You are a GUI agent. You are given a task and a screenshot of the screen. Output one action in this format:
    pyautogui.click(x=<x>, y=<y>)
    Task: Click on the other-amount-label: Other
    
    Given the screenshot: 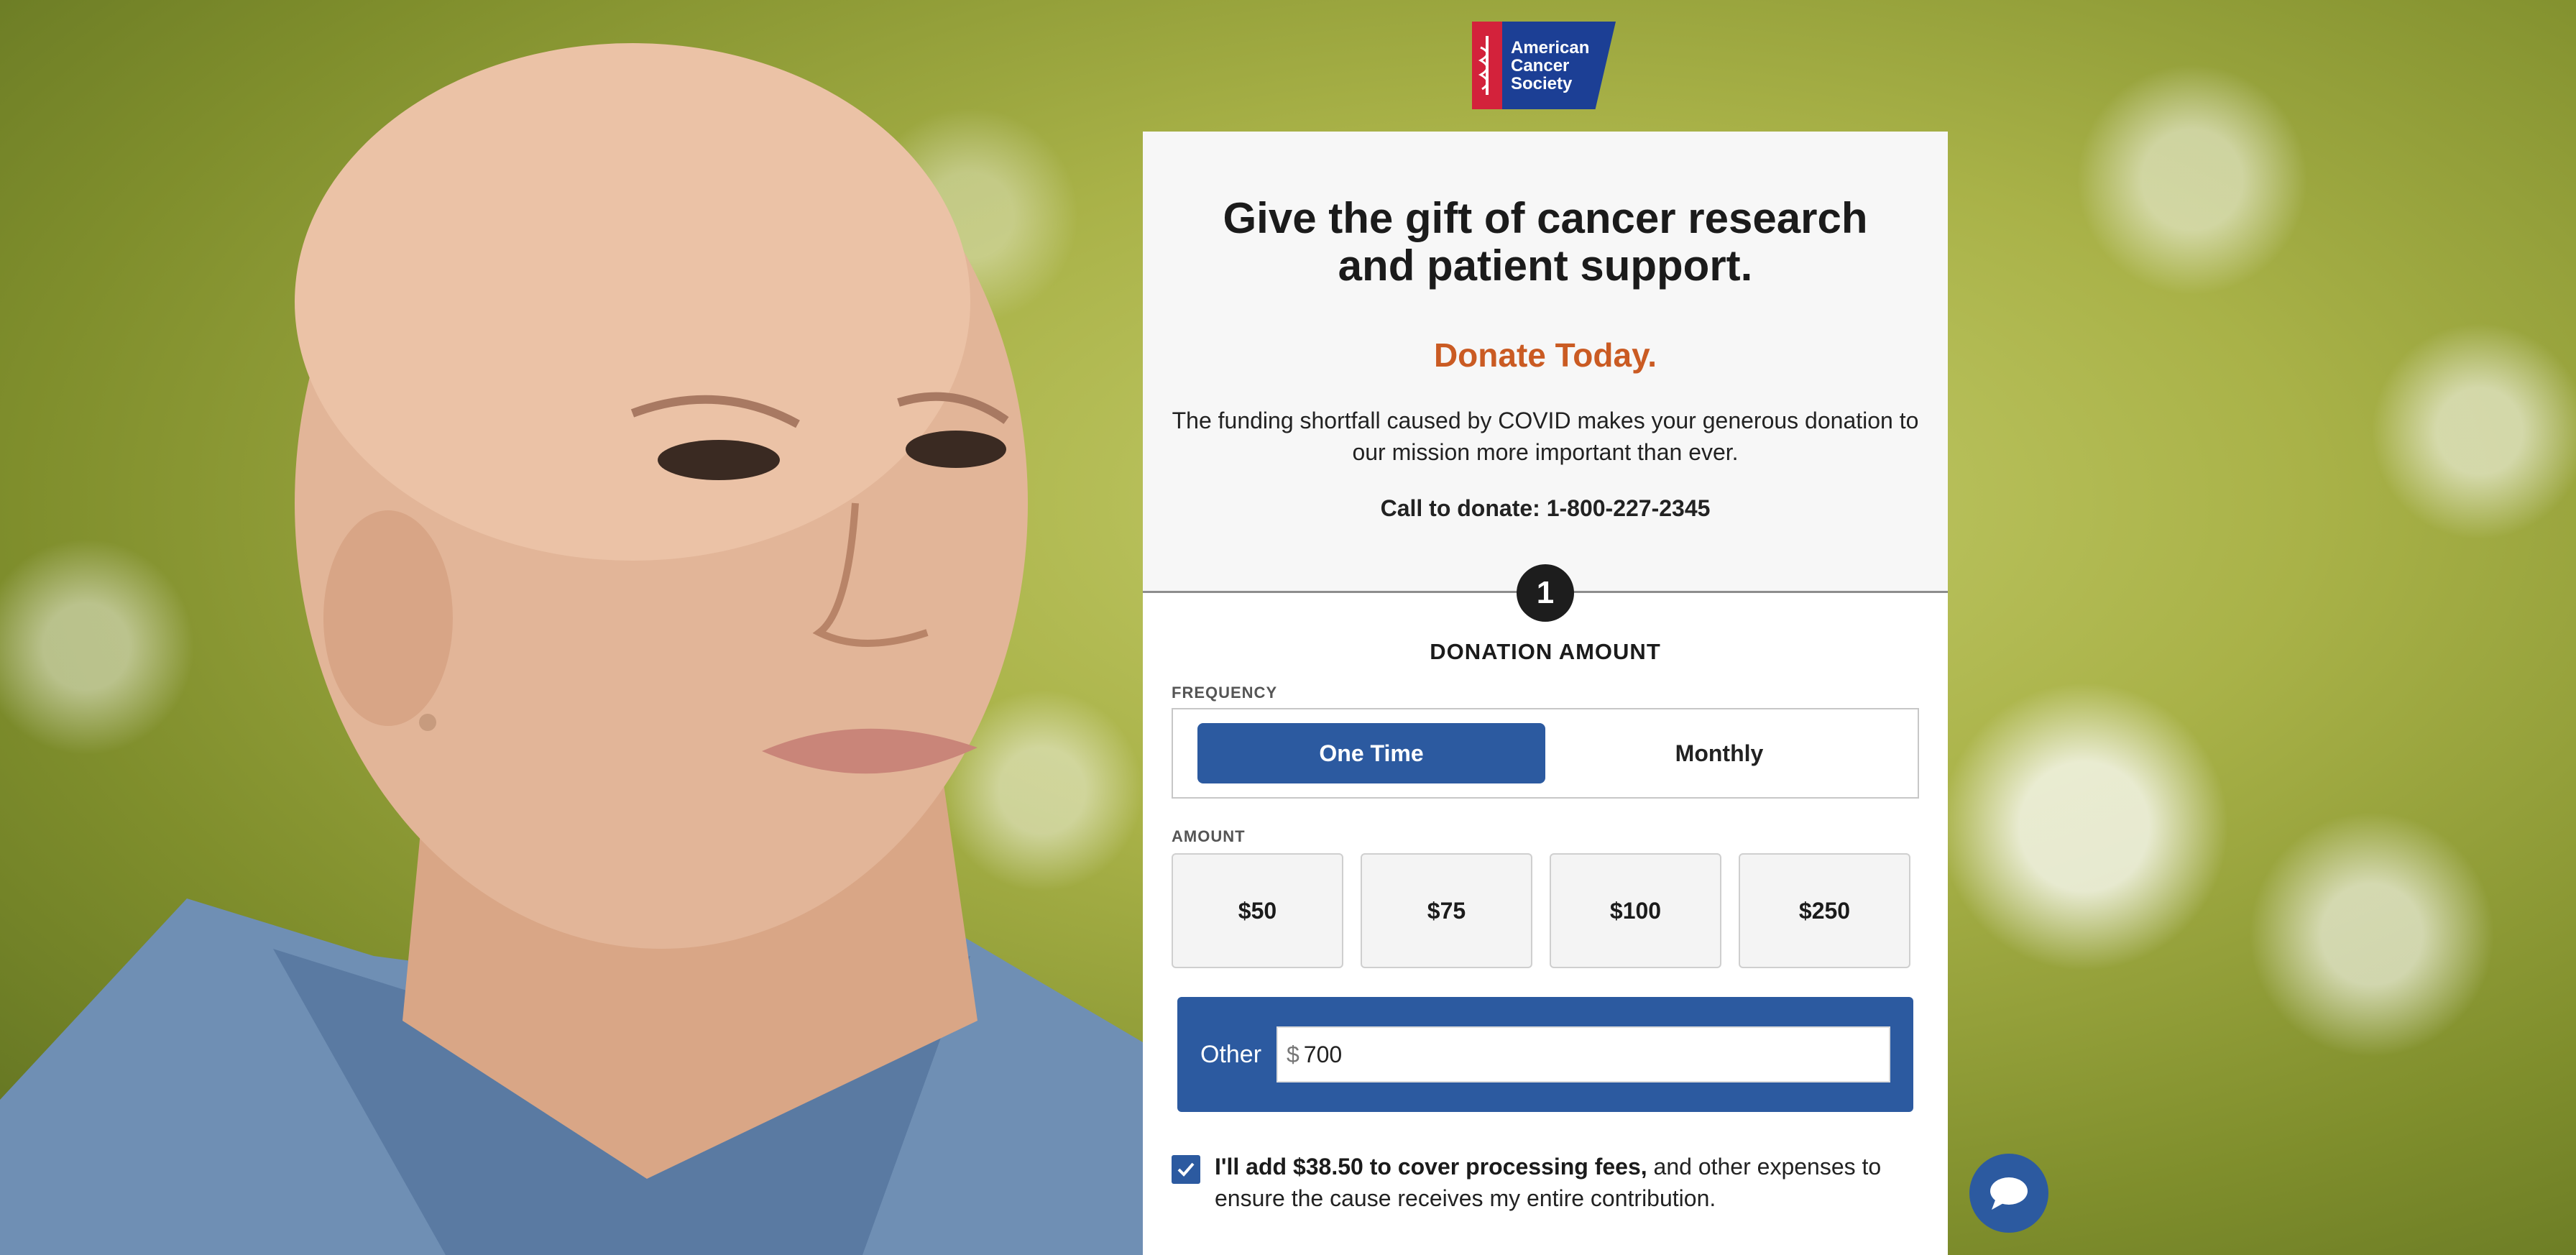 What is the action you would take?
    pyautogui.click(x=1231, y=1054)
    